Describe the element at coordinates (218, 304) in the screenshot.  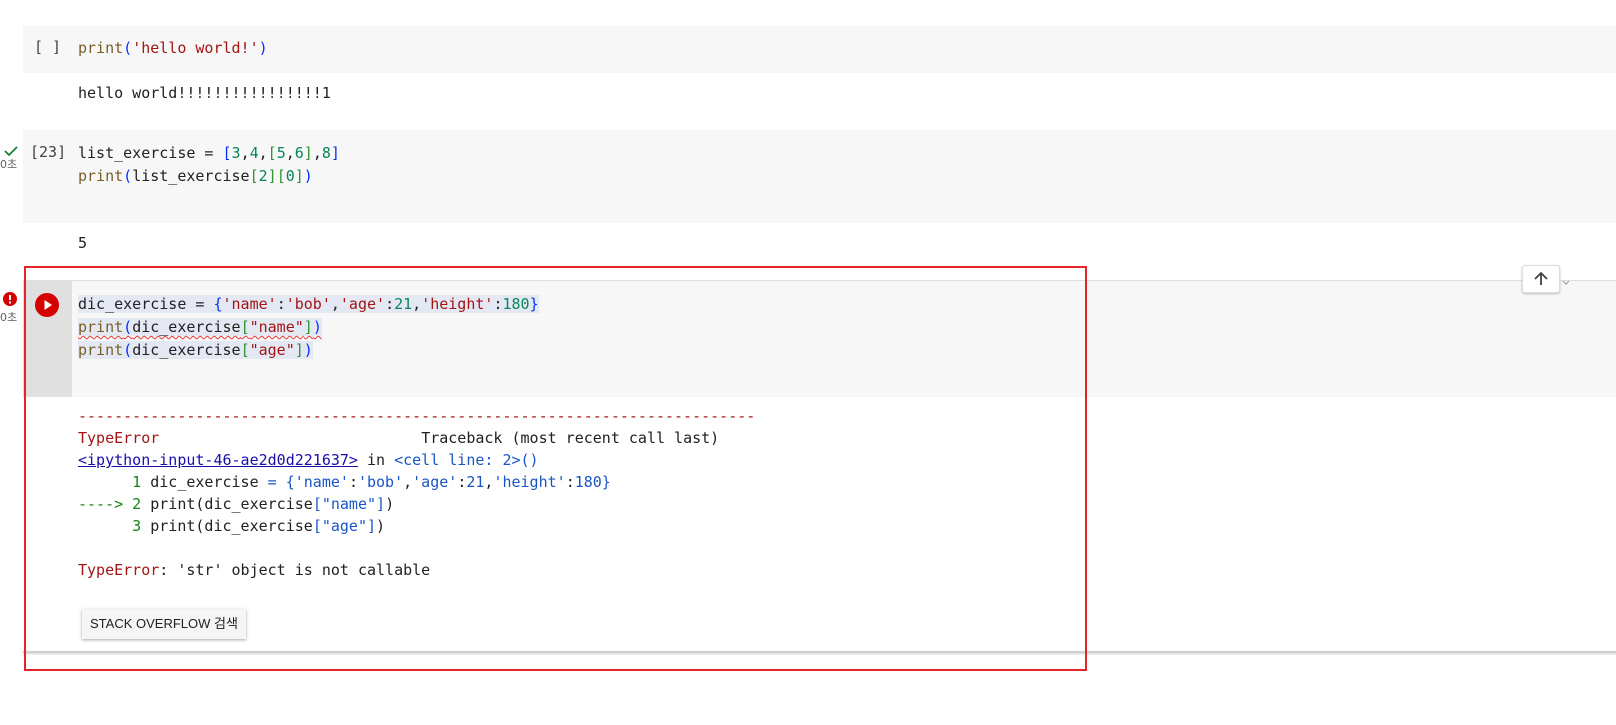
I see `code-token: {` at that location.